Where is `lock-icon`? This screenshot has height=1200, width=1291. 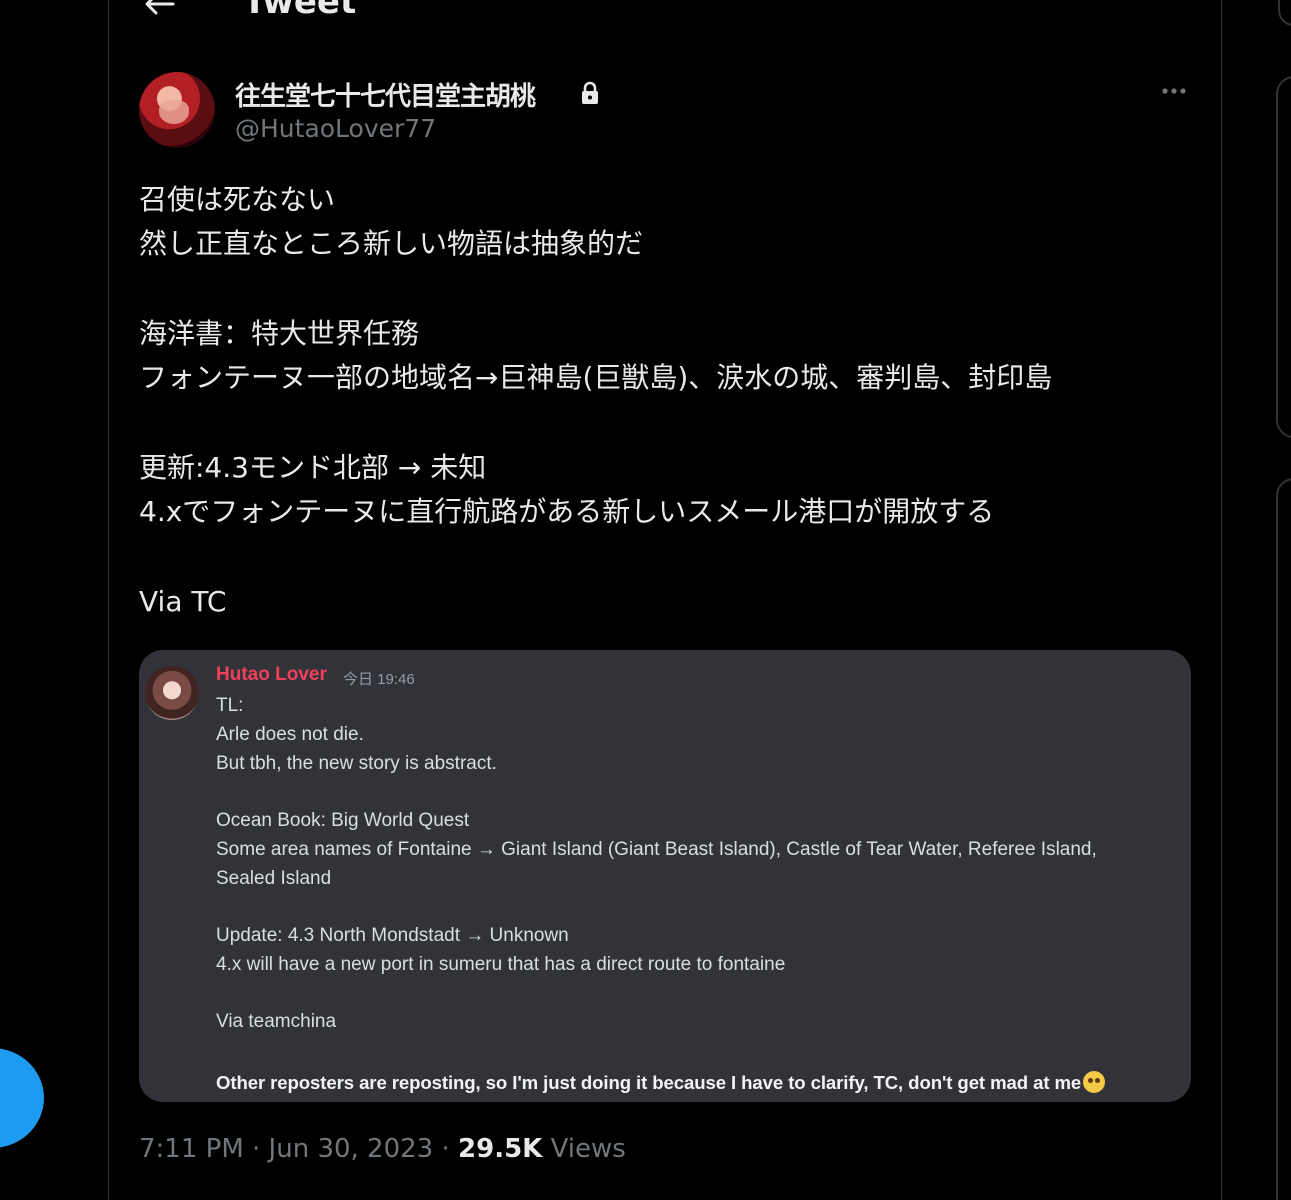 lock-icon is located at coordinates (590, 93).